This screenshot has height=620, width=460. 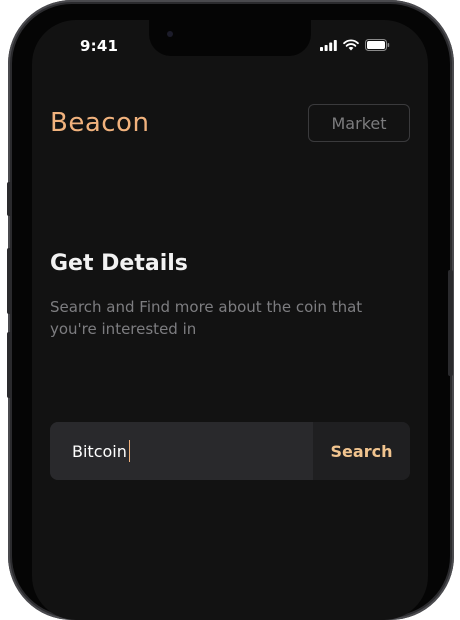 I want to click on app-logo: Beacon, so click(x=100, y=123).